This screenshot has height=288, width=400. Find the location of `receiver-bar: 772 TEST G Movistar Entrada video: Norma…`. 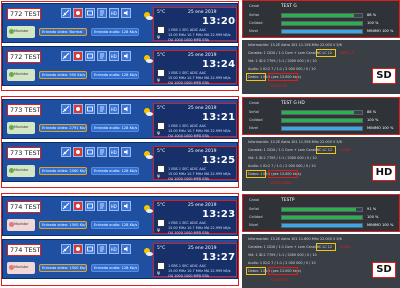

receiver-bar: 772 TEST G Movistar Entrada video: Norma… is located at coordinates (120, 23).